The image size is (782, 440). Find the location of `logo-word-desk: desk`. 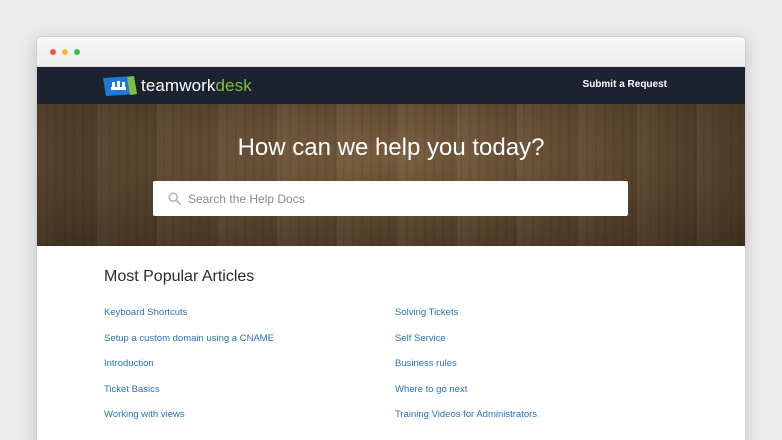

logo-word-desk: desk is located at coordinates (233, 85).